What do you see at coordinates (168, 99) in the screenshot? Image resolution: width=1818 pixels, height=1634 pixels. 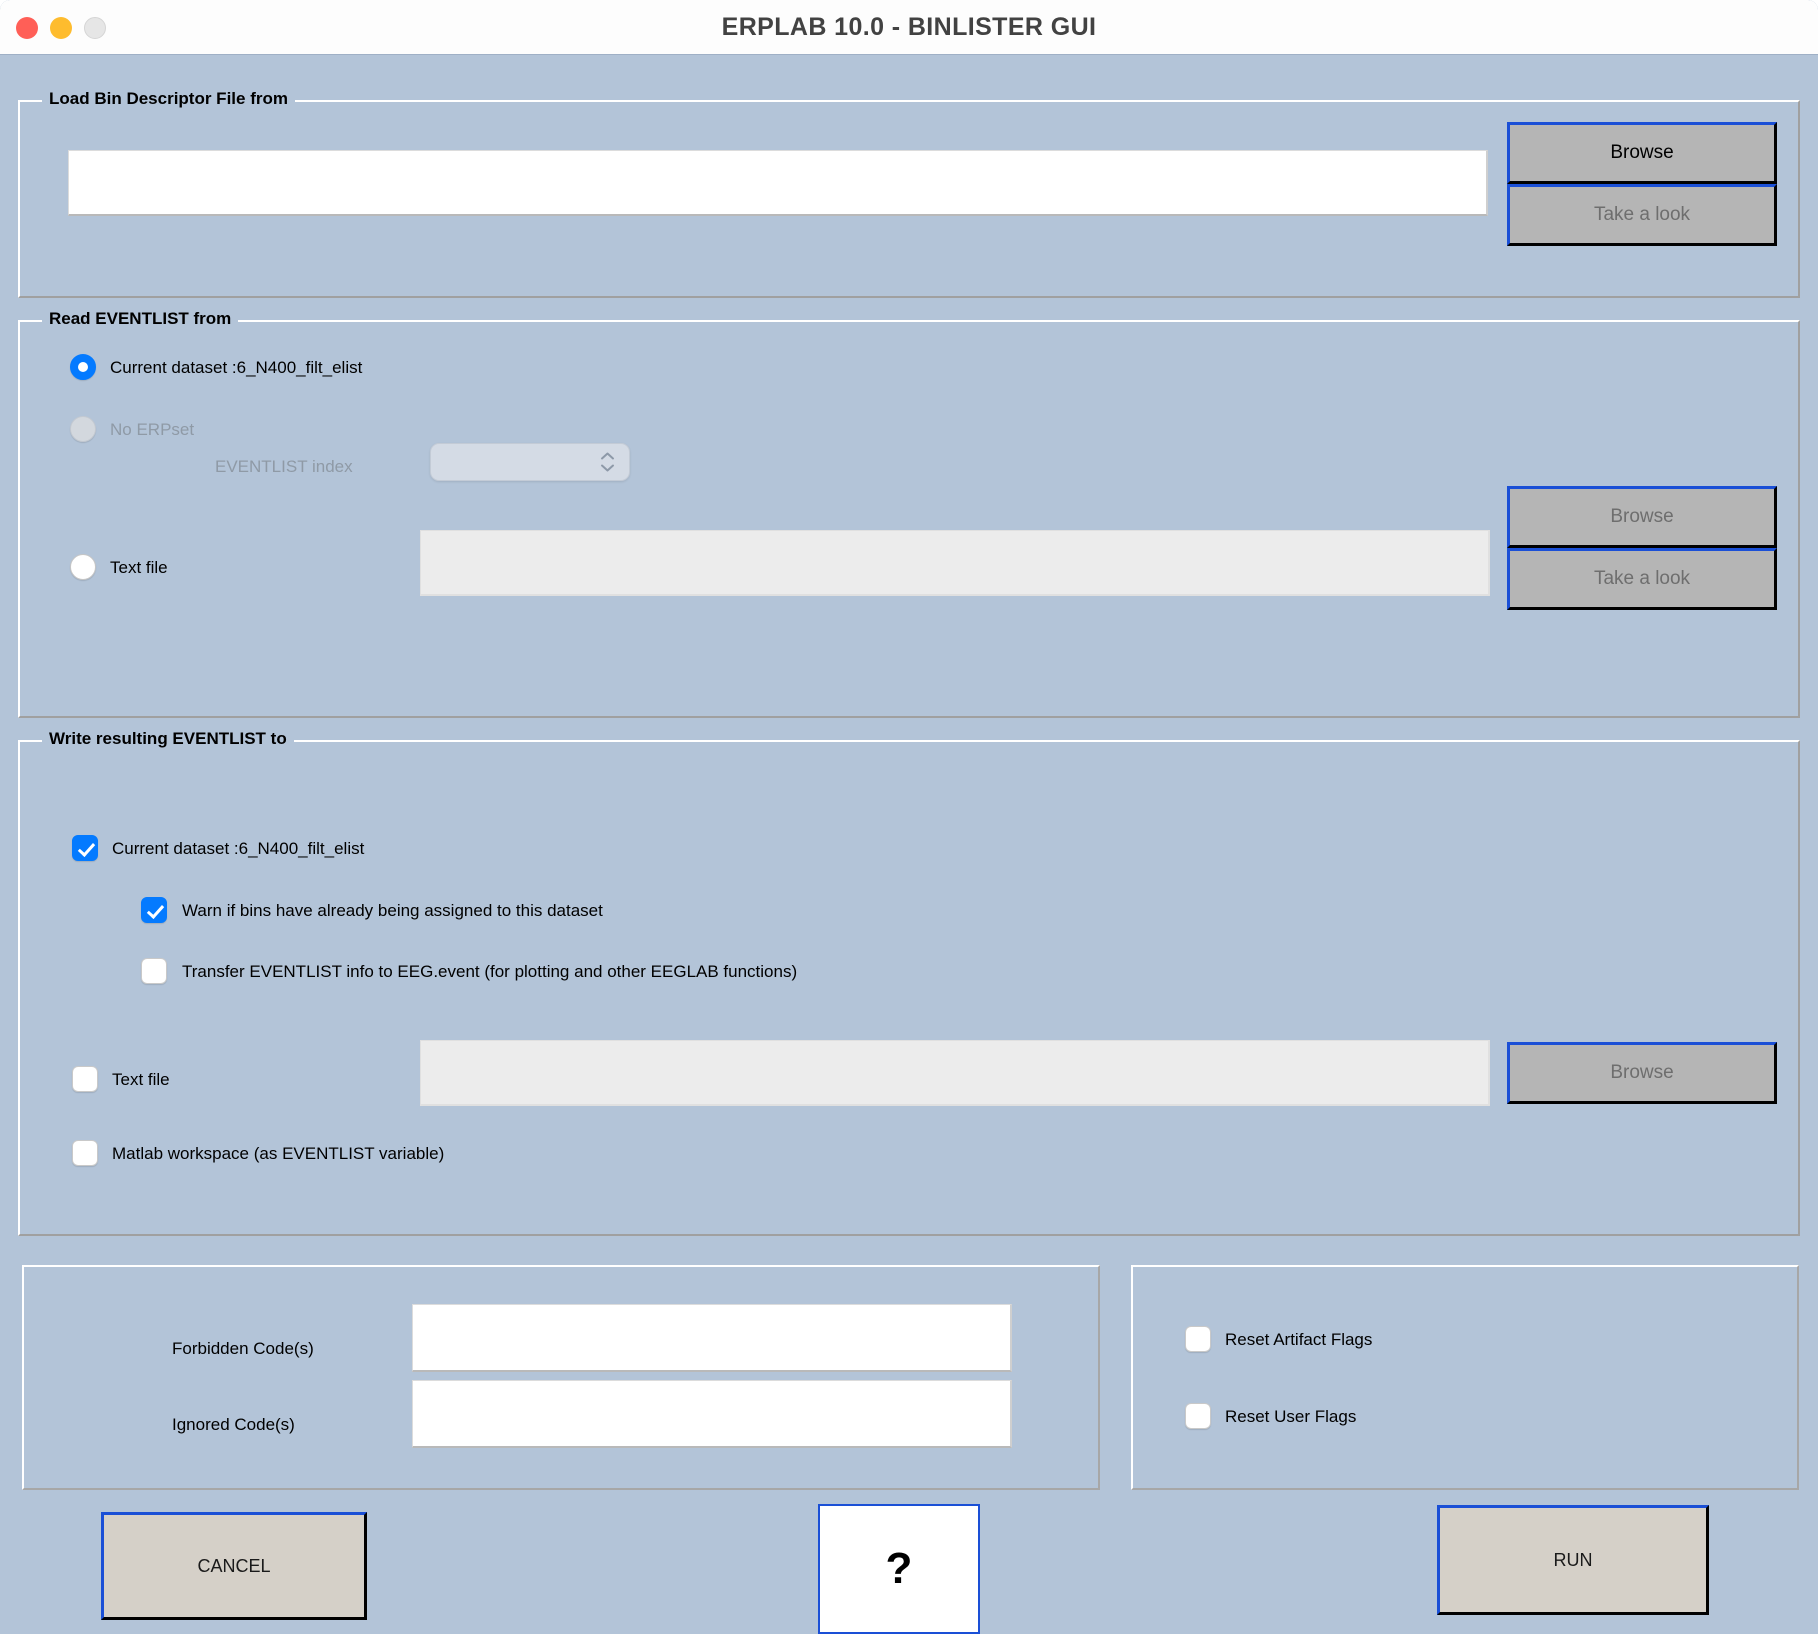 I see `load-bdf-legend: Load Bin Descriptor File from` at bounding box center [168, 99].